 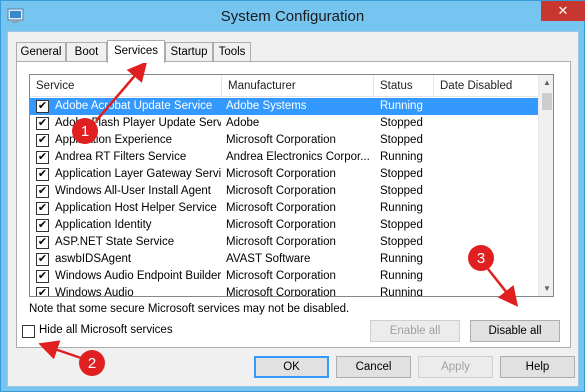 I want to click on column-header-manufacturer: Manufacturer, so click(x=298, y=86).